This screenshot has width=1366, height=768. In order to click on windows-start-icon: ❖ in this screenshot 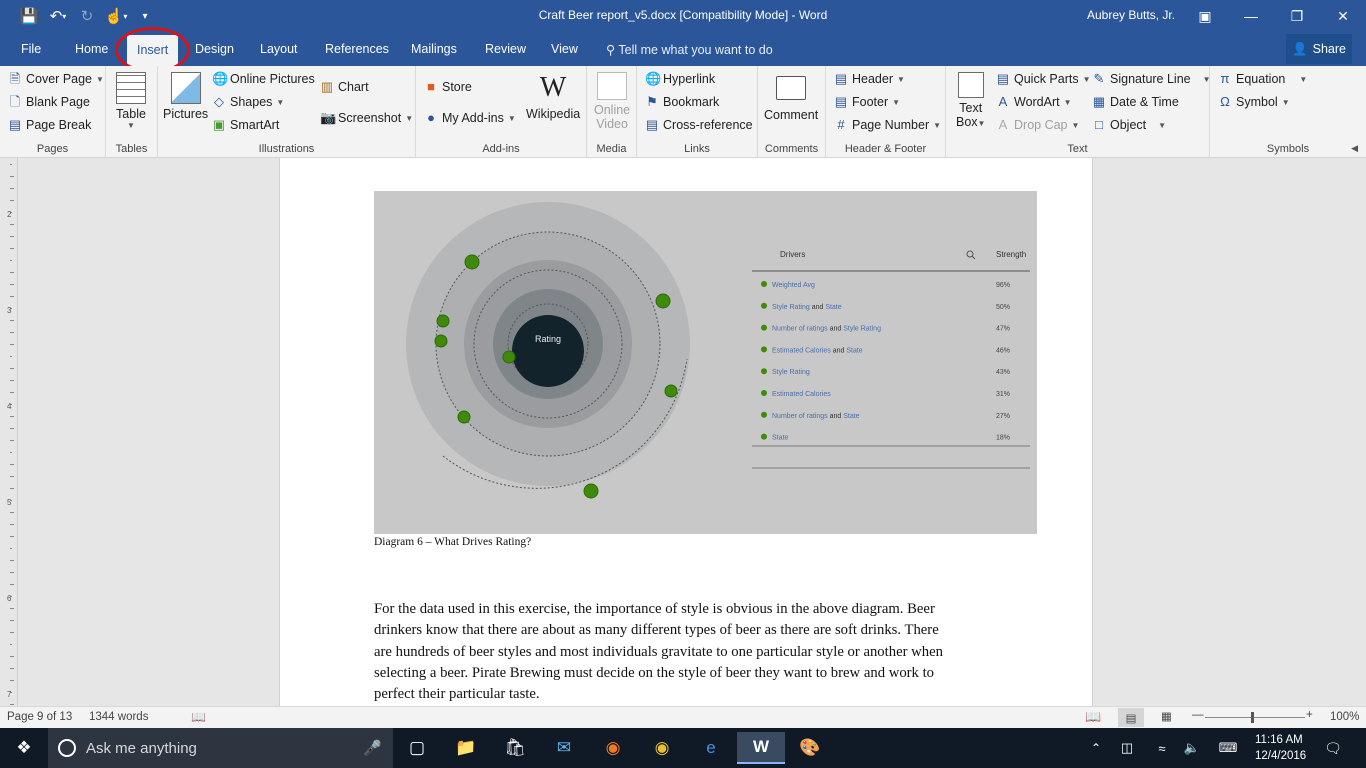, I will do `click(24, 748)`.